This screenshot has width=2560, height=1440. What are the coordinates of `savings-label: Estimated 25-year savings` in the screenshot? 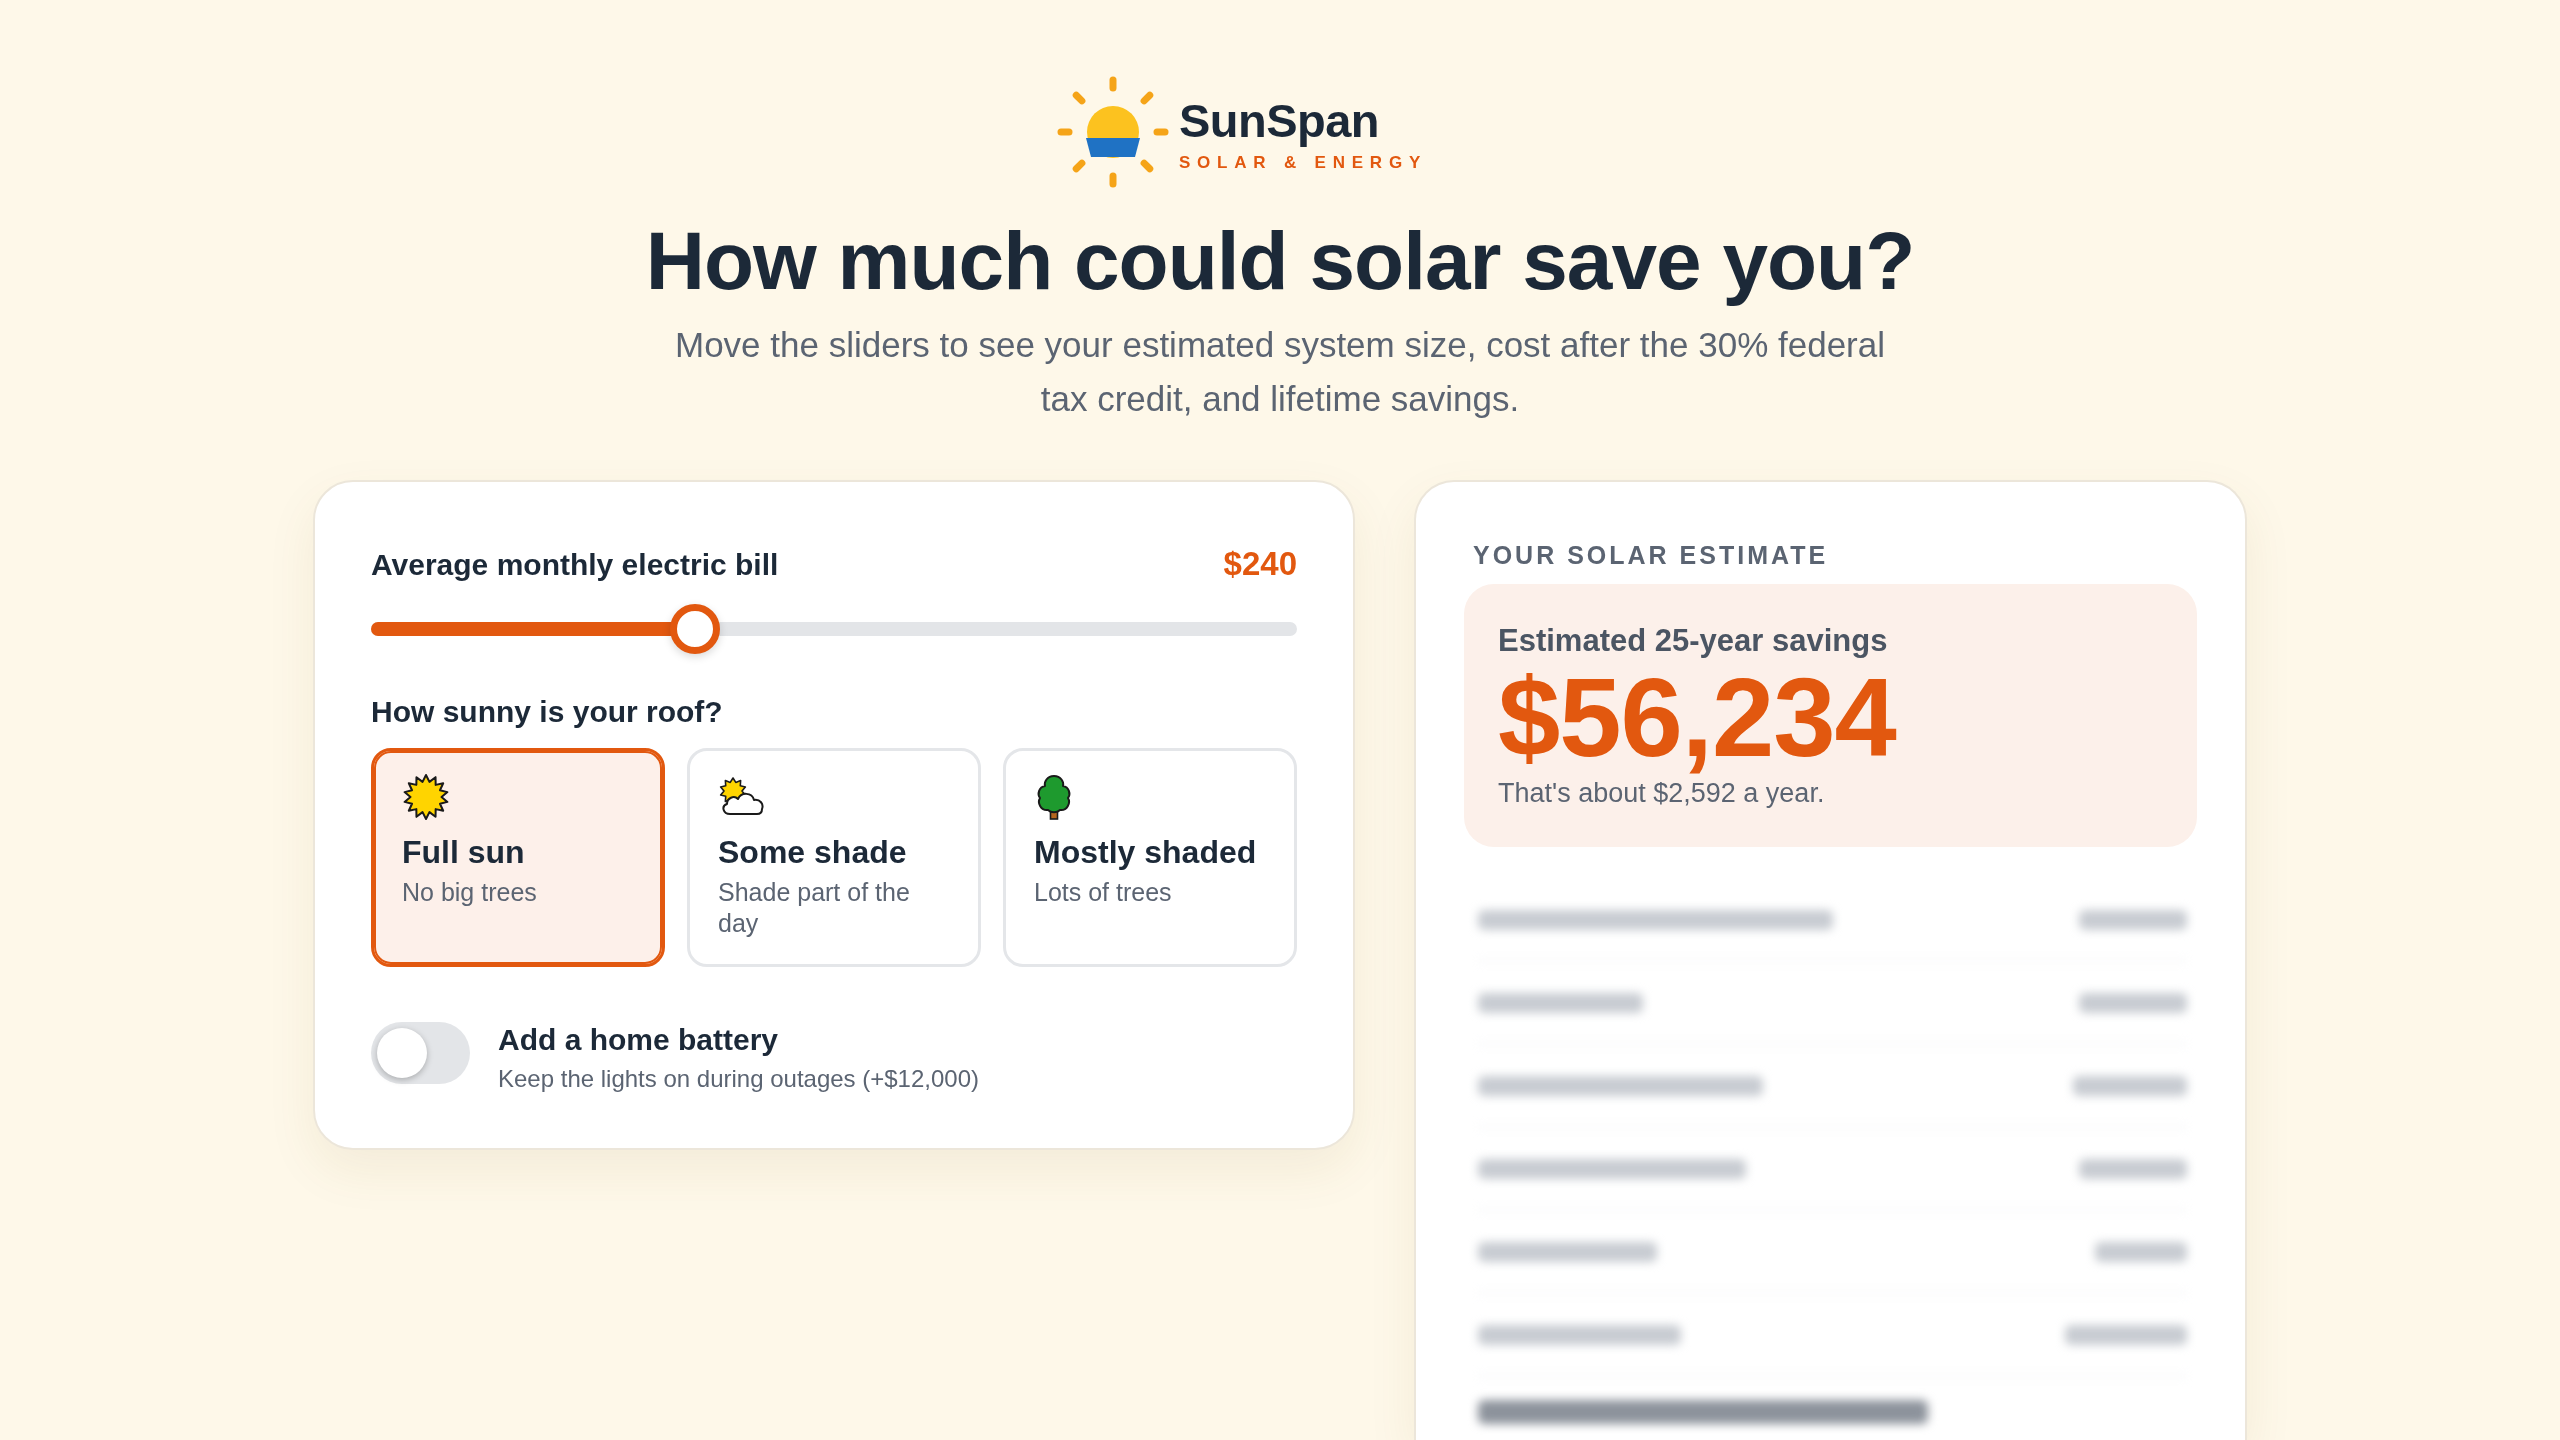 It's located at (1693, 641).